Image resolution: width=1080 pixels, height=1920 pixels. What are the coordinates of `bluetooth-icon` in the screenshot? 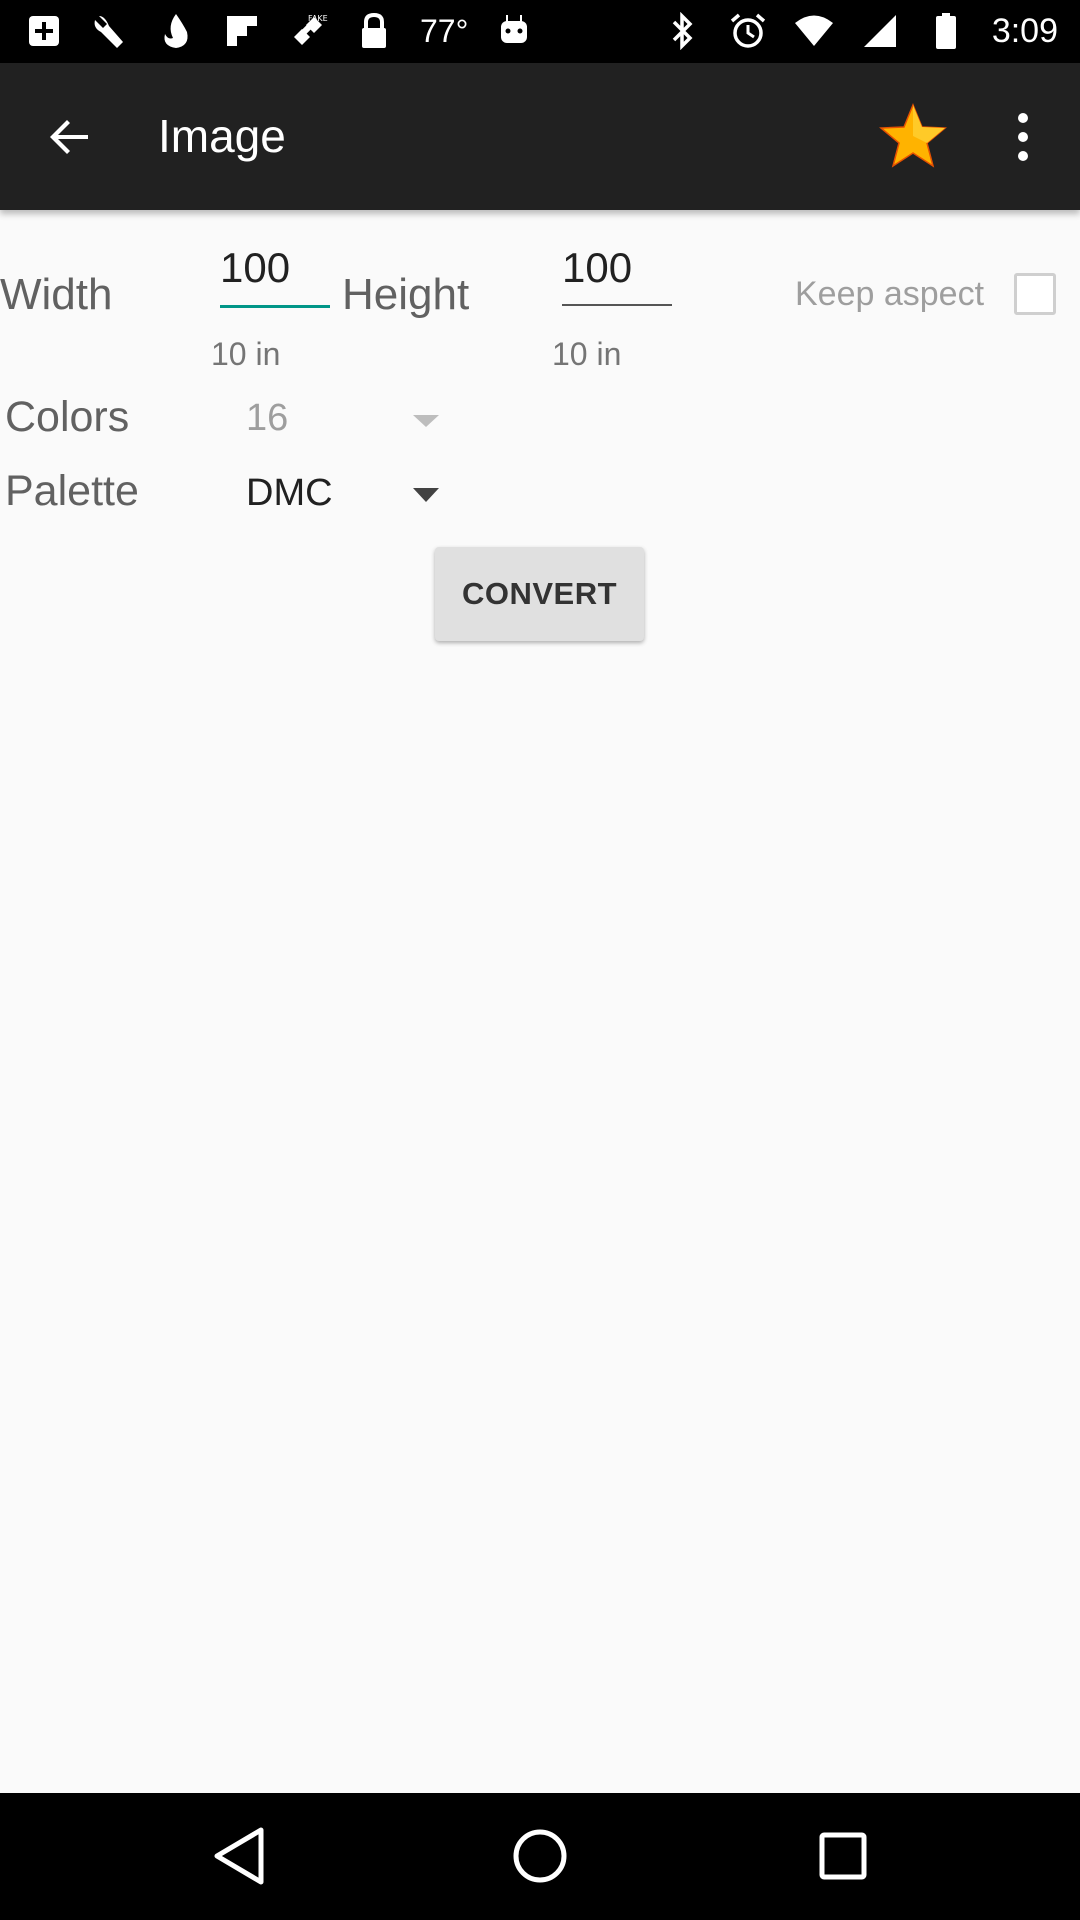 It's located at (682, 31).